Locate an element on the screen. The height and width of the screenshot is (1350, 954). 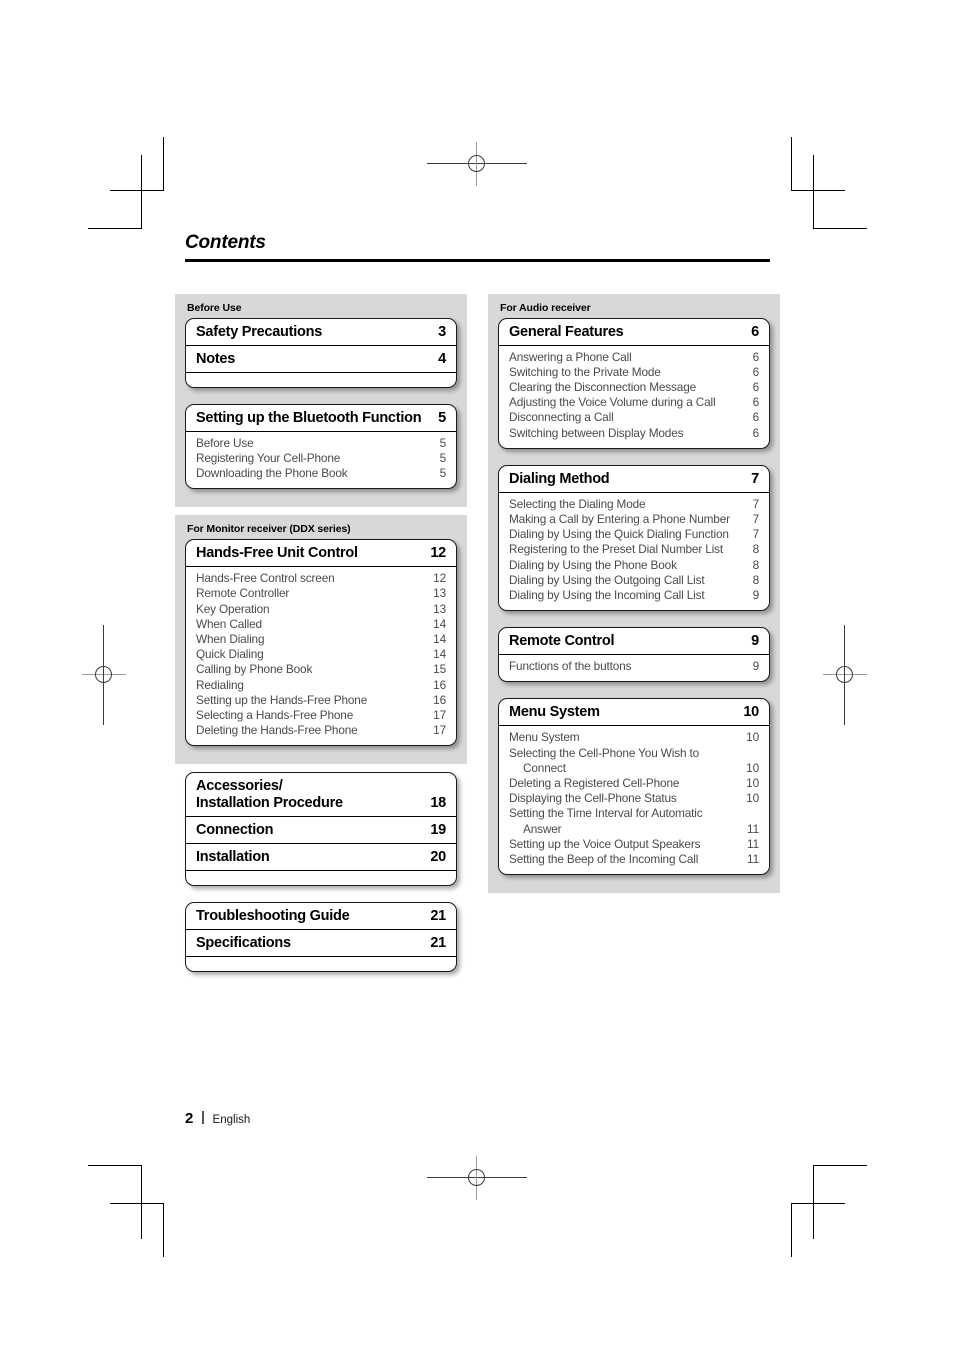
contents-sub-entry: Hands-Free Control screen 12 is located at coordinates (321, 578).